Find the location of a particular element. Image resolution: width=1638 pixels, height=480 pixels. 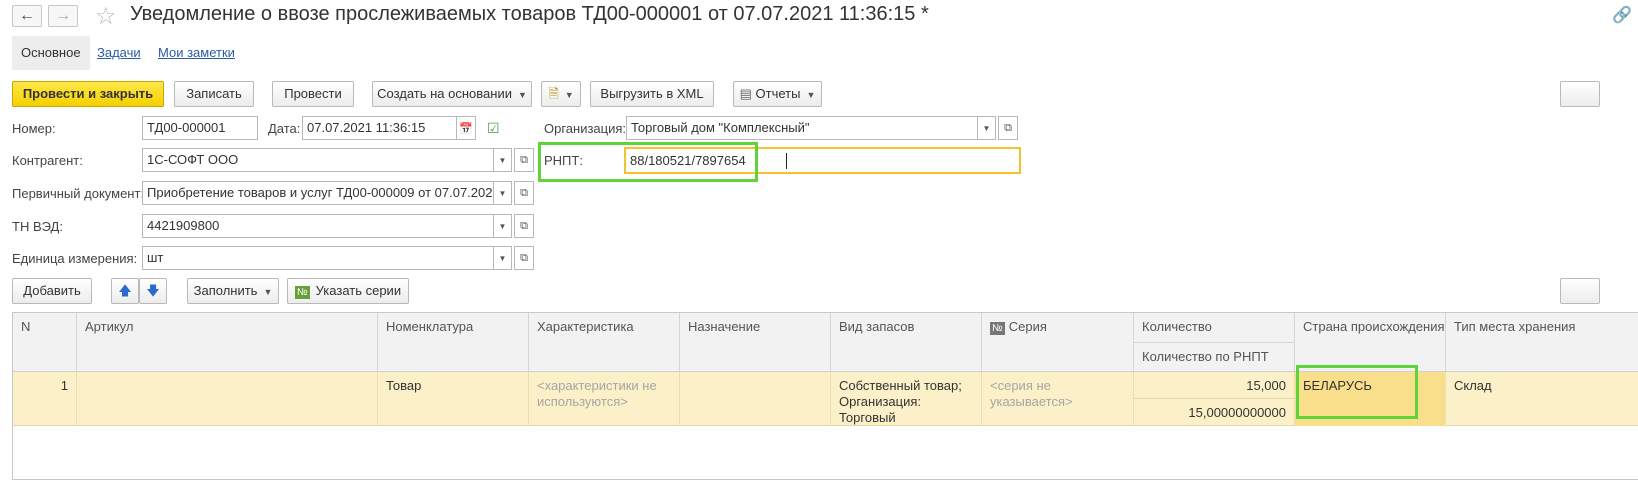

col-country: Страна происхождения is located at coordinates (1370, 342).